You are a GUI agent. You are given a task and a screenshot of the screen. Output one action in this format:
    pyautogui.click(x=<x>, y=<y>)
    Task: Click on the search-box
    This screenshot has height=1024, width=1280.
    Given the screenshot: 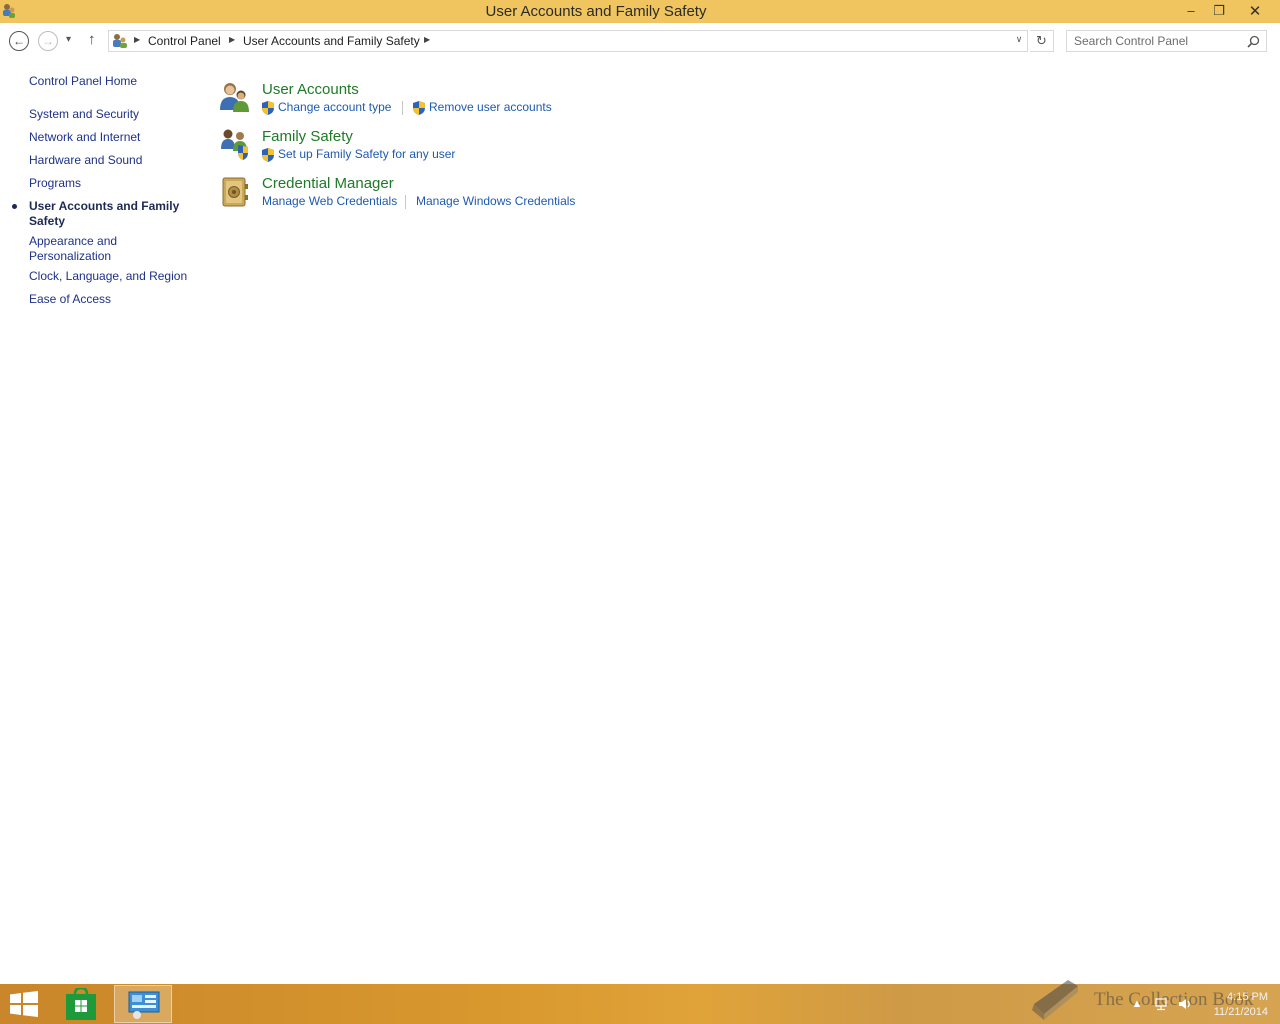 What is the action you would take?
    pyautogui.click(x=1166, y=41)
    